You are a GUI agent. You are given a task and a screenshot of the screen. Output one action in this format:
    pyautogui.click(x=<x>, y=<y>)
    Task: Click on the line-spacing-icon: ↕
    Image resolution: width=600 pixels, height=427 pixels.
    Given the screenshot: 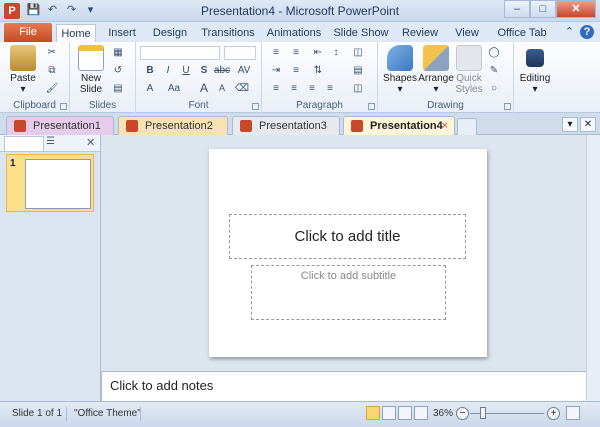 What is the action you would take?
    pyautogui.click(x=336, y=52)
    